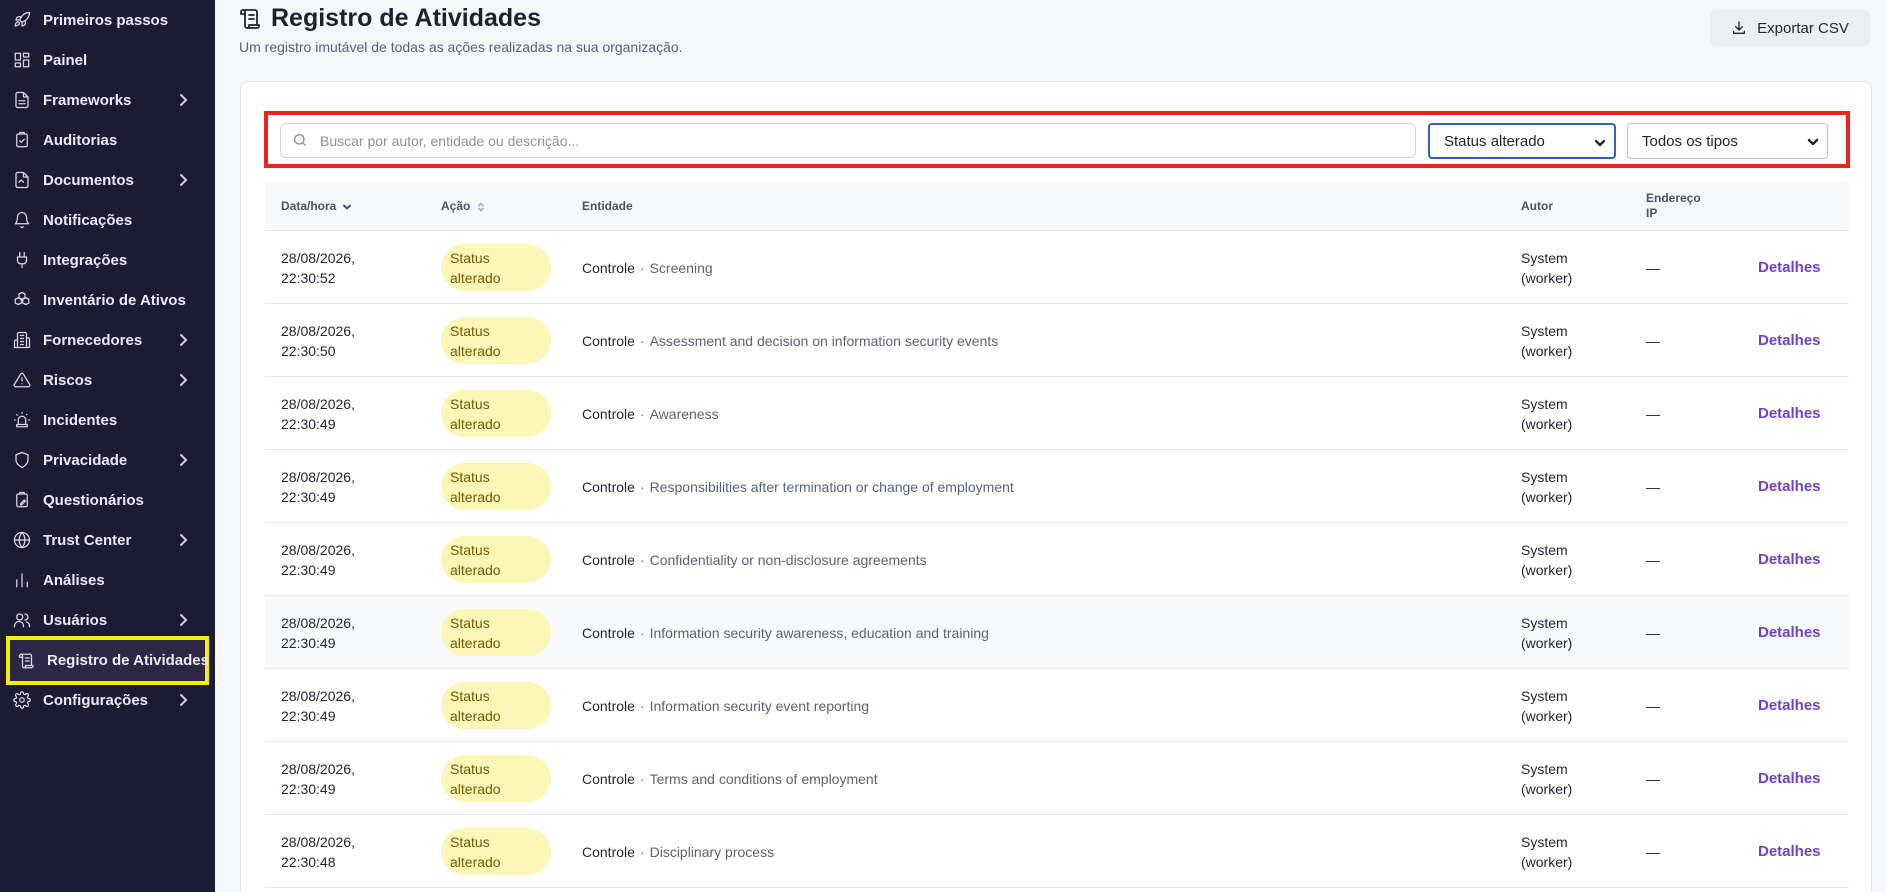 This screenshot has height=892, width=1886. I want to click on sidebar-item-label: Auditorias, so click(80, 140).